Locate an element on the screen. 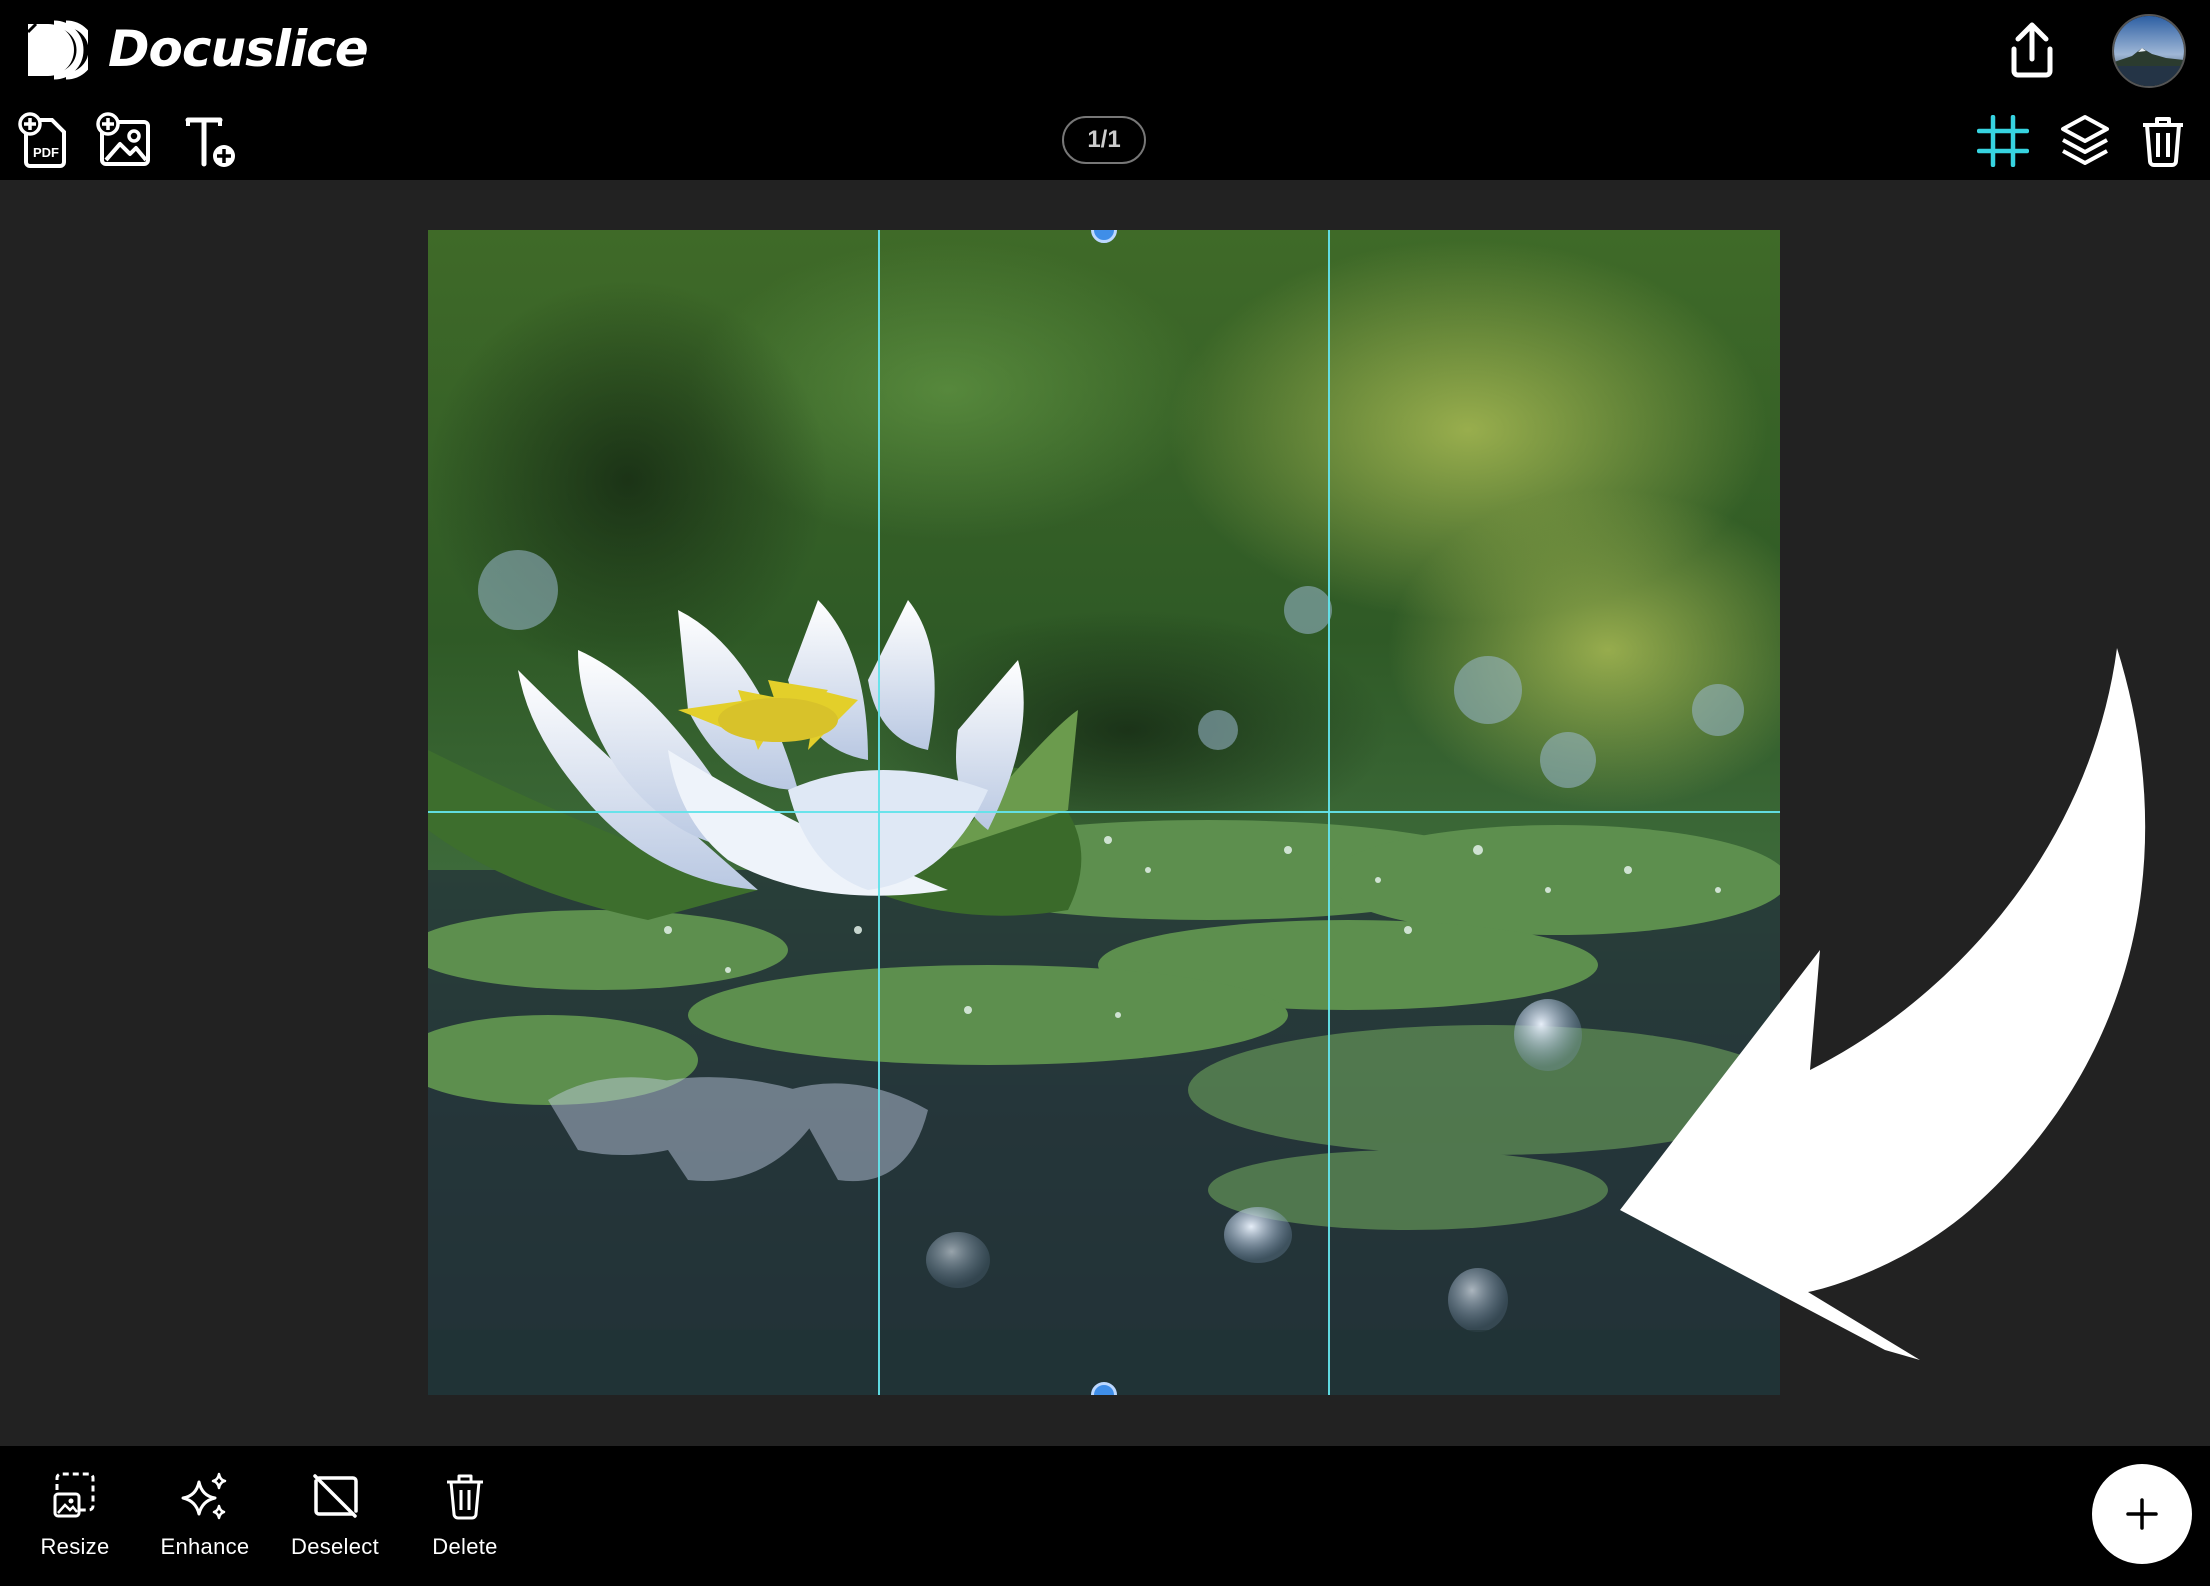  enhance-button: Enhance is located at coordinates (205, 1518).